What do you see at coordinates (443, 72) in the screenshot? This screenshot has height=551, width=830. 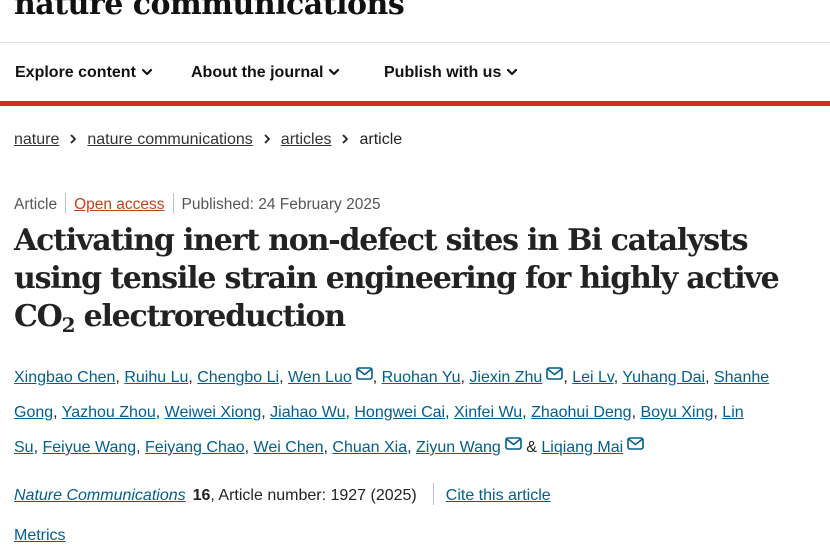 I see `nav-label: Publish with us` at bounding box center [443, 72].